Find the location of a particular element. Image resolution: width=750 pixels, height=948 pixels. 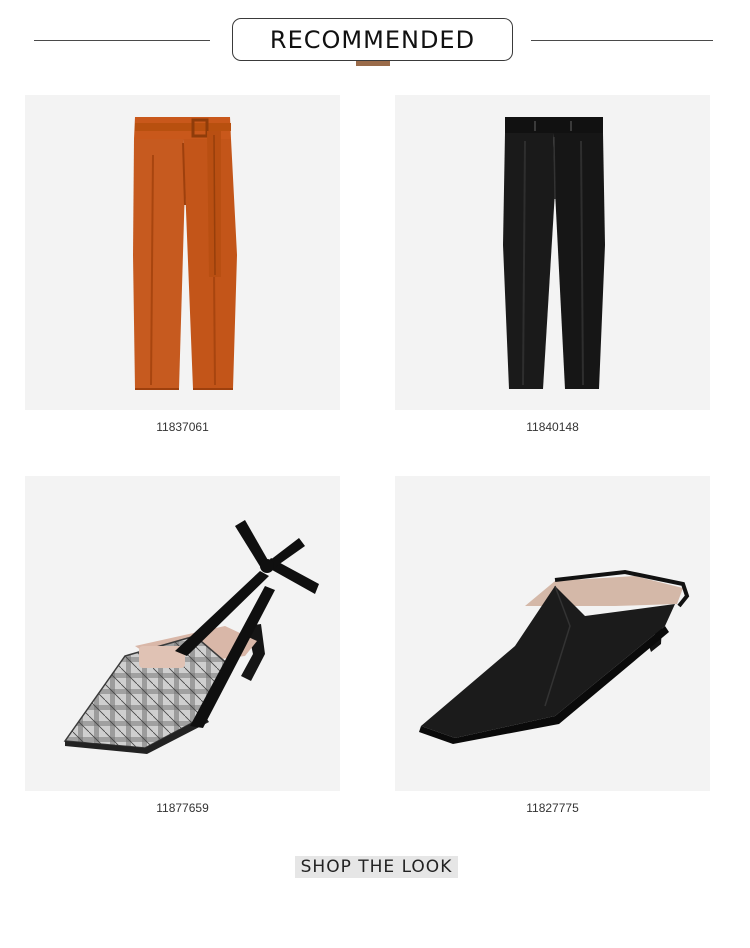

title-accent-bar is located at coordinates (373, 63).